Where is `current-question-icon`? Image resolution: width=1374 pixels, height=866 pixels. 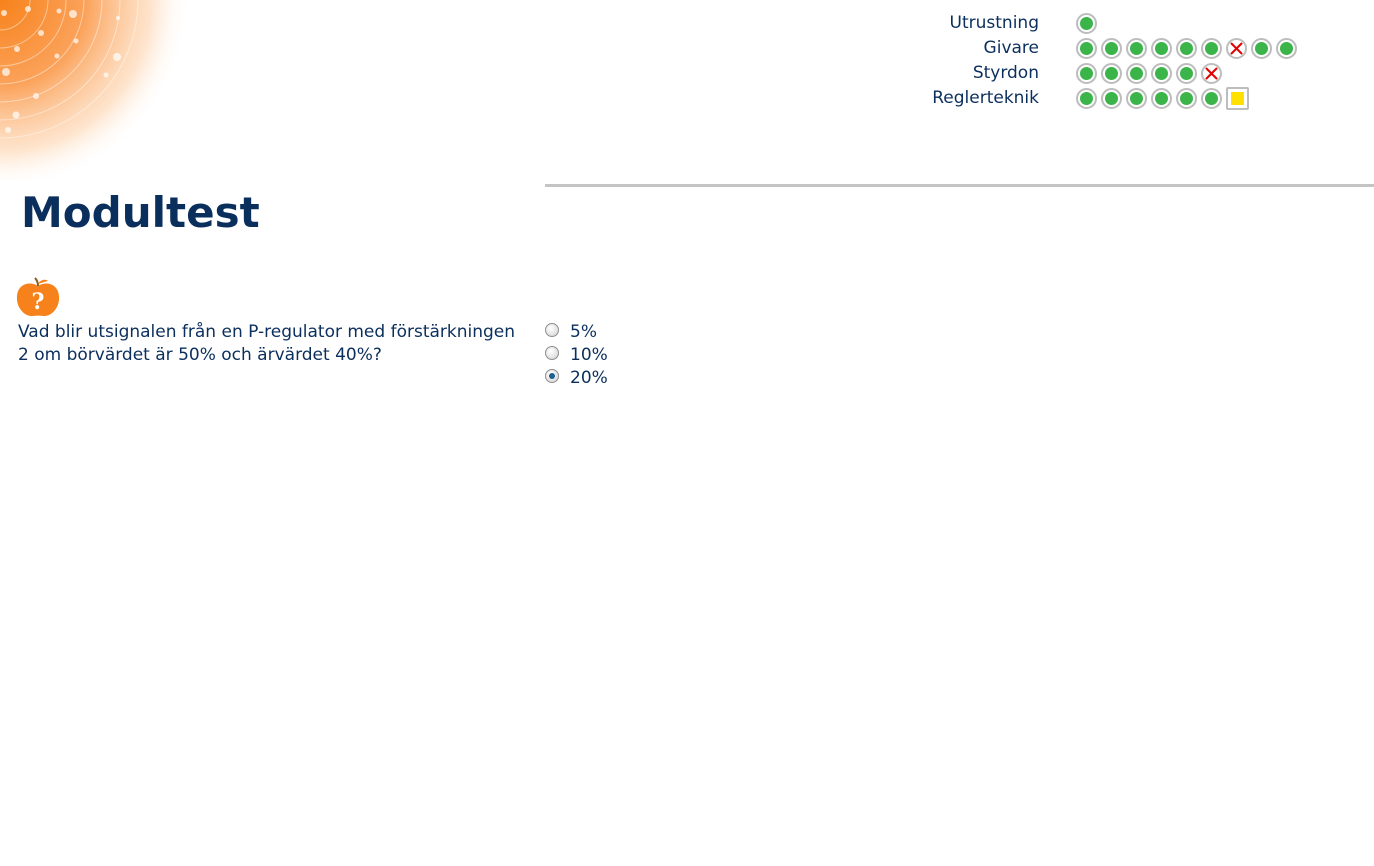 current-question-icon is located at coordinates (1237, 98).